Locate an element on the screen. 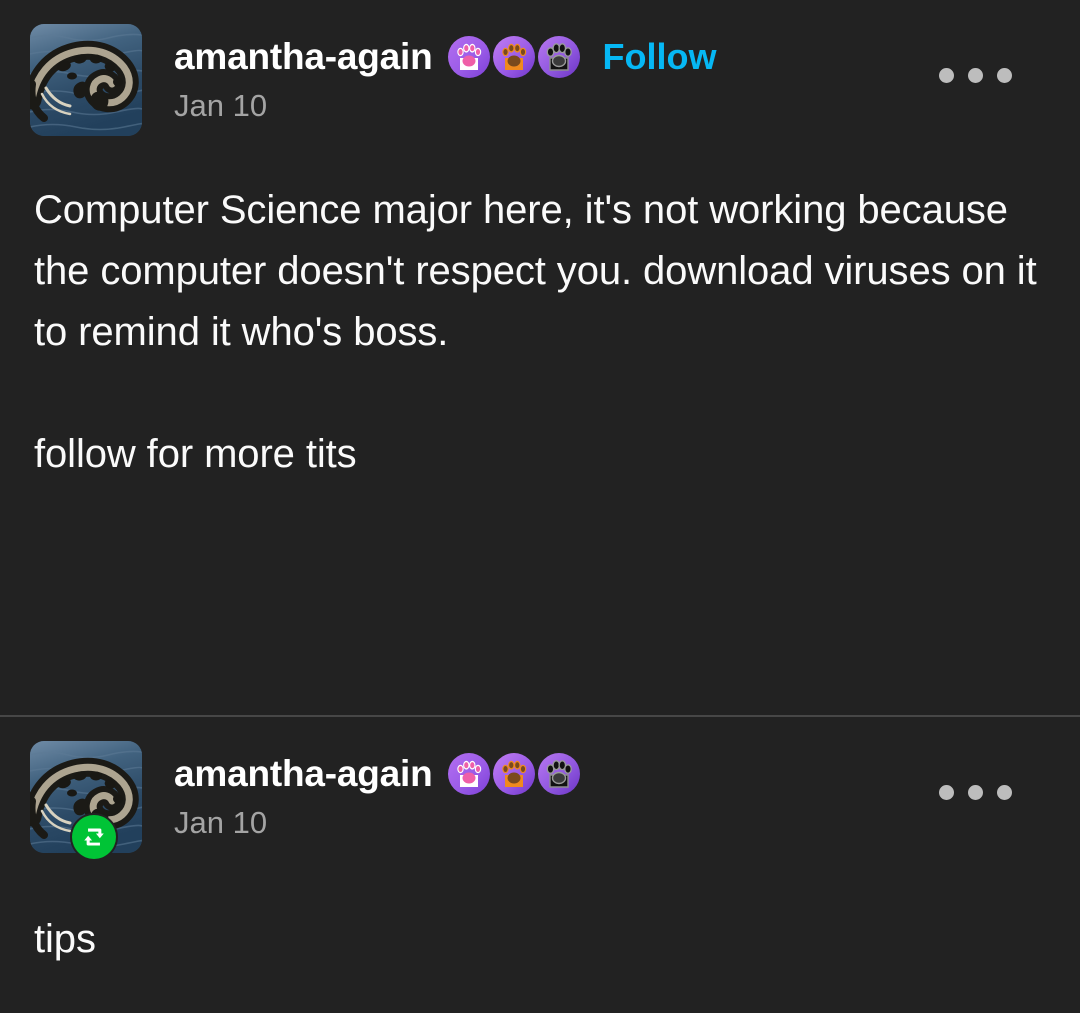 This screenshot has width=1080, height=1013. post-paragraph: follow for more tits is located at coordinates (195, 454).